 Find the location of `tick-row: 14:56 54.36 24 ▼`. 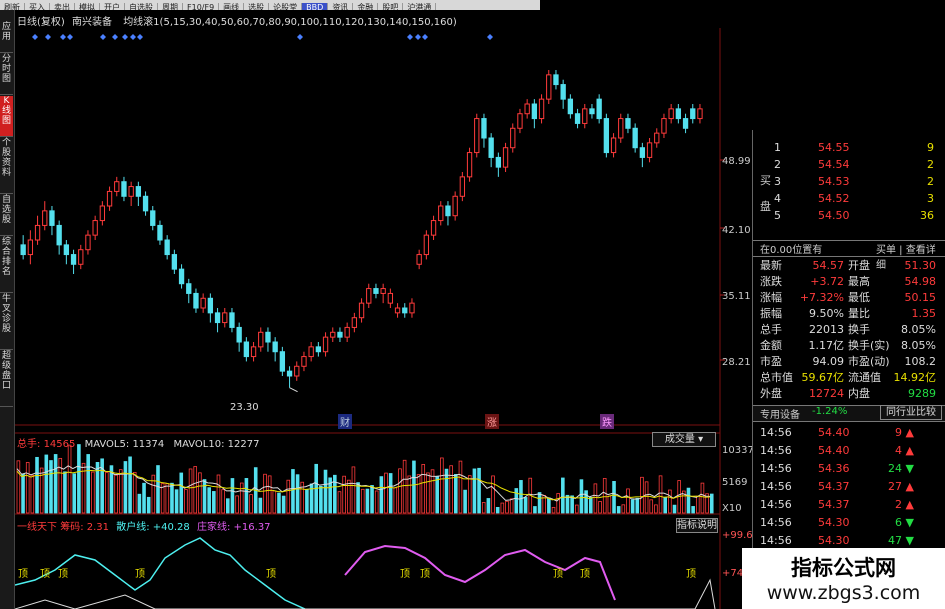

tick-row: 14:56 54.36 24 ▼ is located at coordinates (849, 468).